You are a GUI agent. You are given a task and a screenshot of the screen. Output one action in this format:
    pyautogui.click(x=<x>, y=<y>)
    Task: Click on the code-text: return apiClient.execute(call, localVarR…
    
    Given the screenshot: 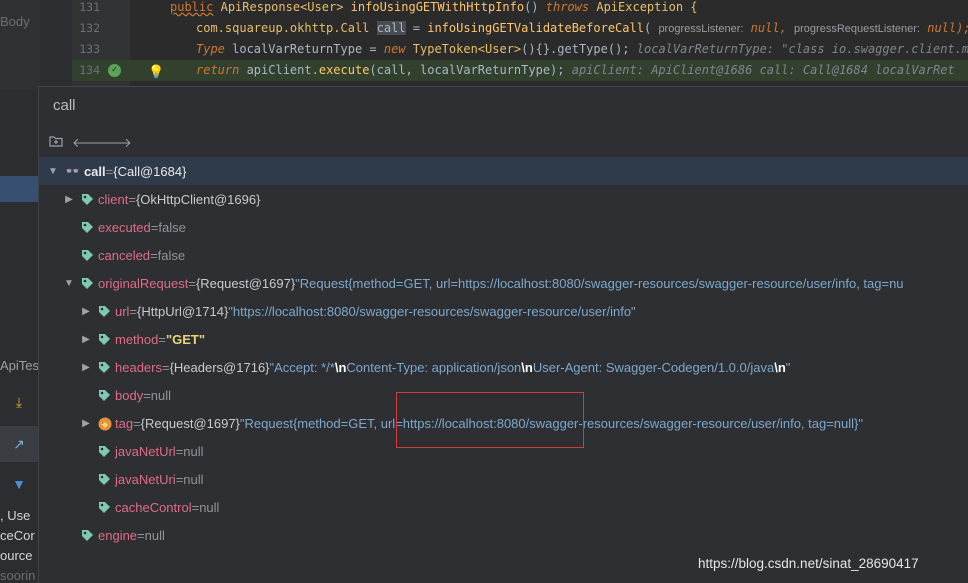 What is the action you would take?
    pyautogui.click(x=575, y=70)
    